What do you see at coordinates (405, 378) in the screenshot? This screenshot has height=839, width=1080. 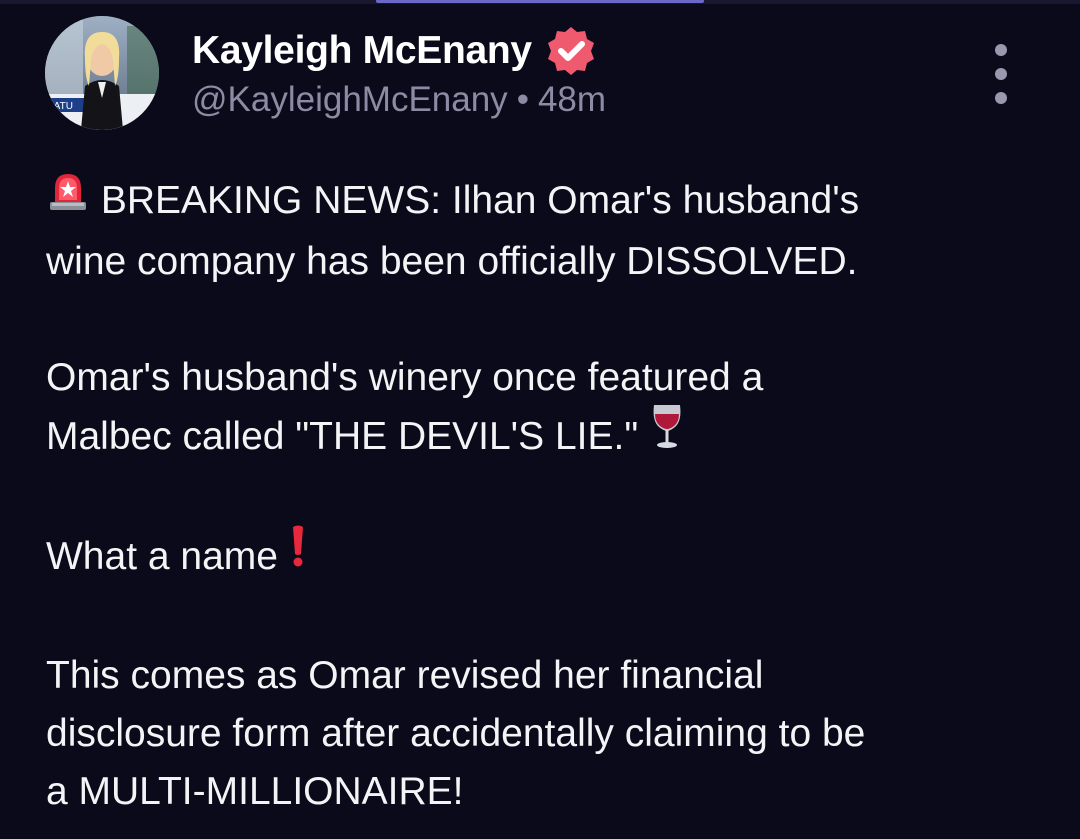 I see `body-line: Omar's husband's winery once featured a` at bounding box center [405, 378].